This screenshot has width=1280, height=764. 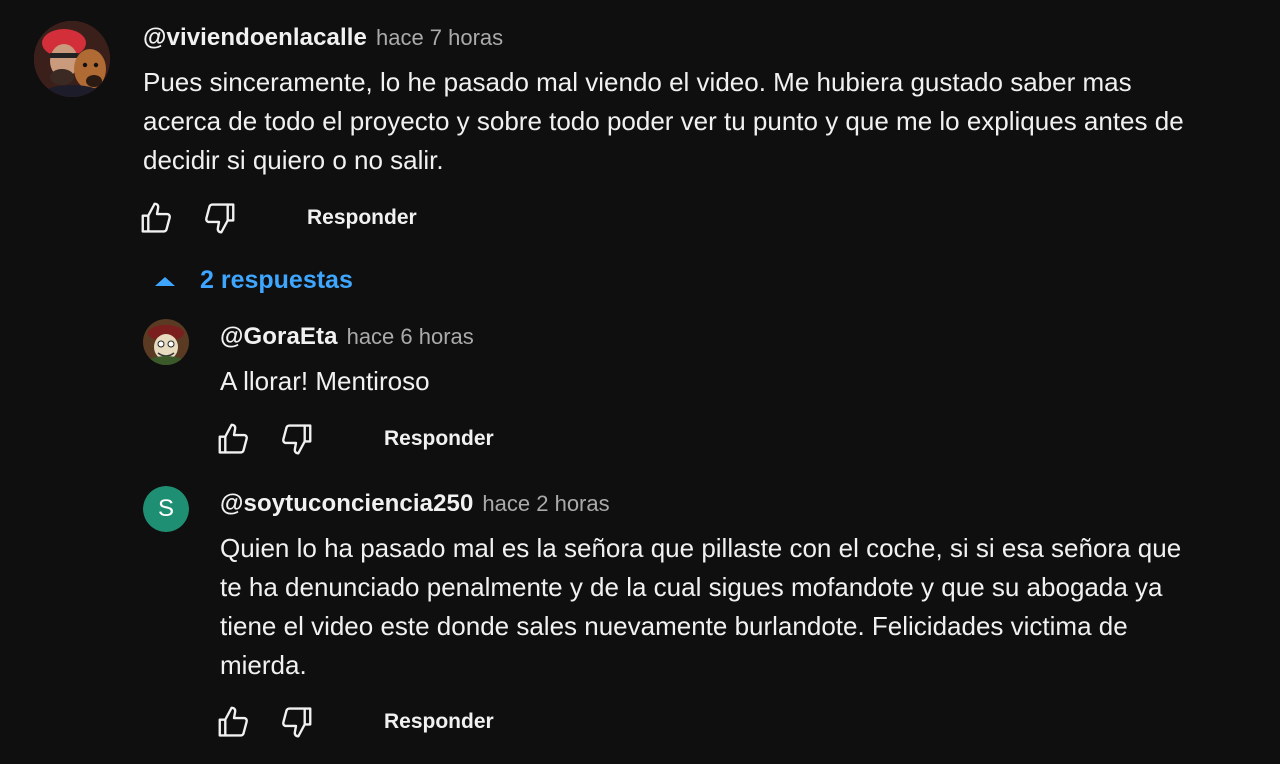 I want to click on replies-toggle: 2 respuestas, so click(x=252, y=280).